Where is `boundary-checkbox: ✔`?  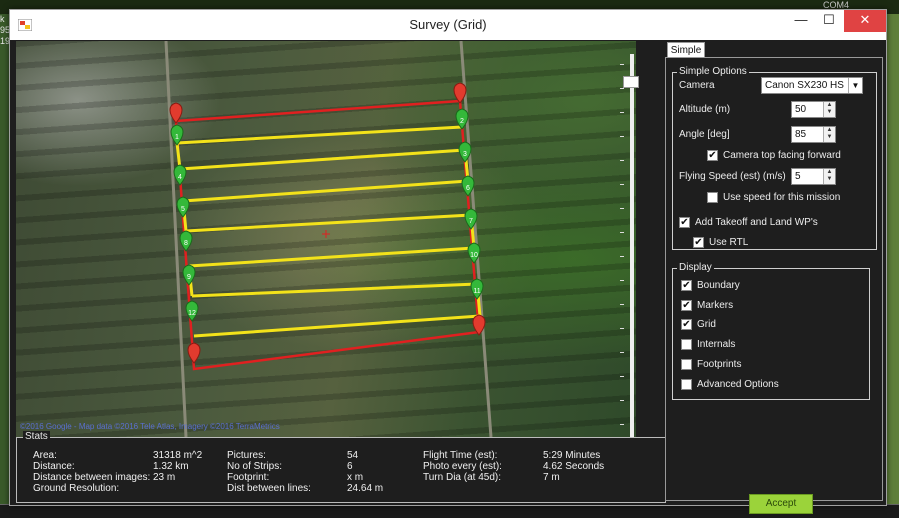 boundary-checkbox: ✔ is located at coordinates (686, 285).